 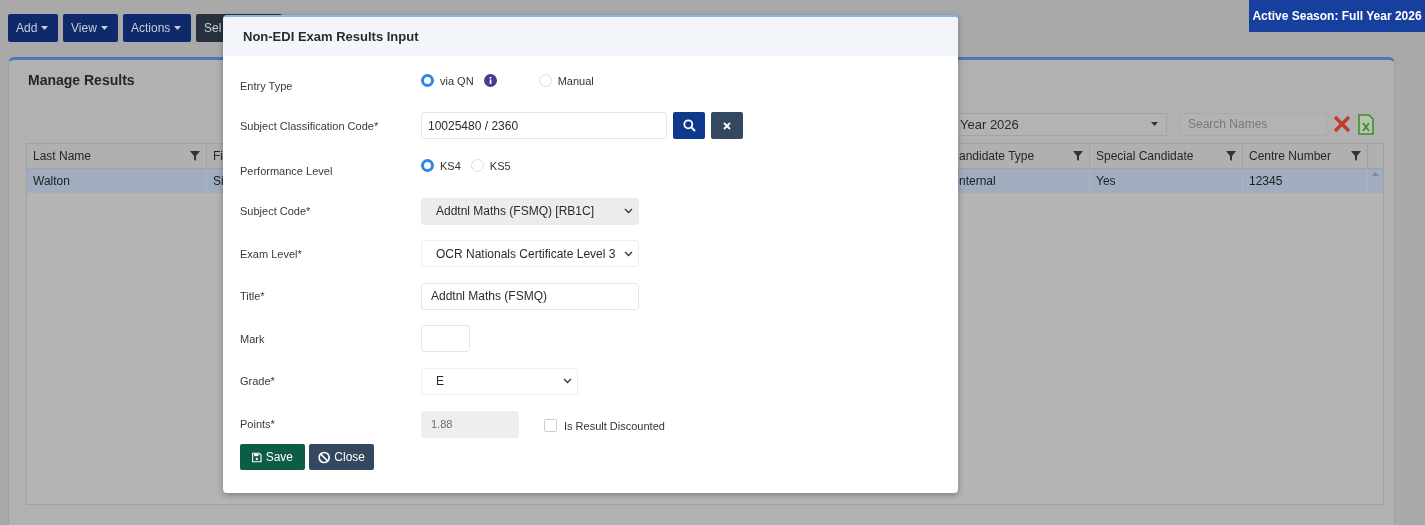 What do you see at coordinates (331, 36) in the screenshot?
I see `dialog-title: Non-EDI Exam Results Input` at bounding box center [331, 36].